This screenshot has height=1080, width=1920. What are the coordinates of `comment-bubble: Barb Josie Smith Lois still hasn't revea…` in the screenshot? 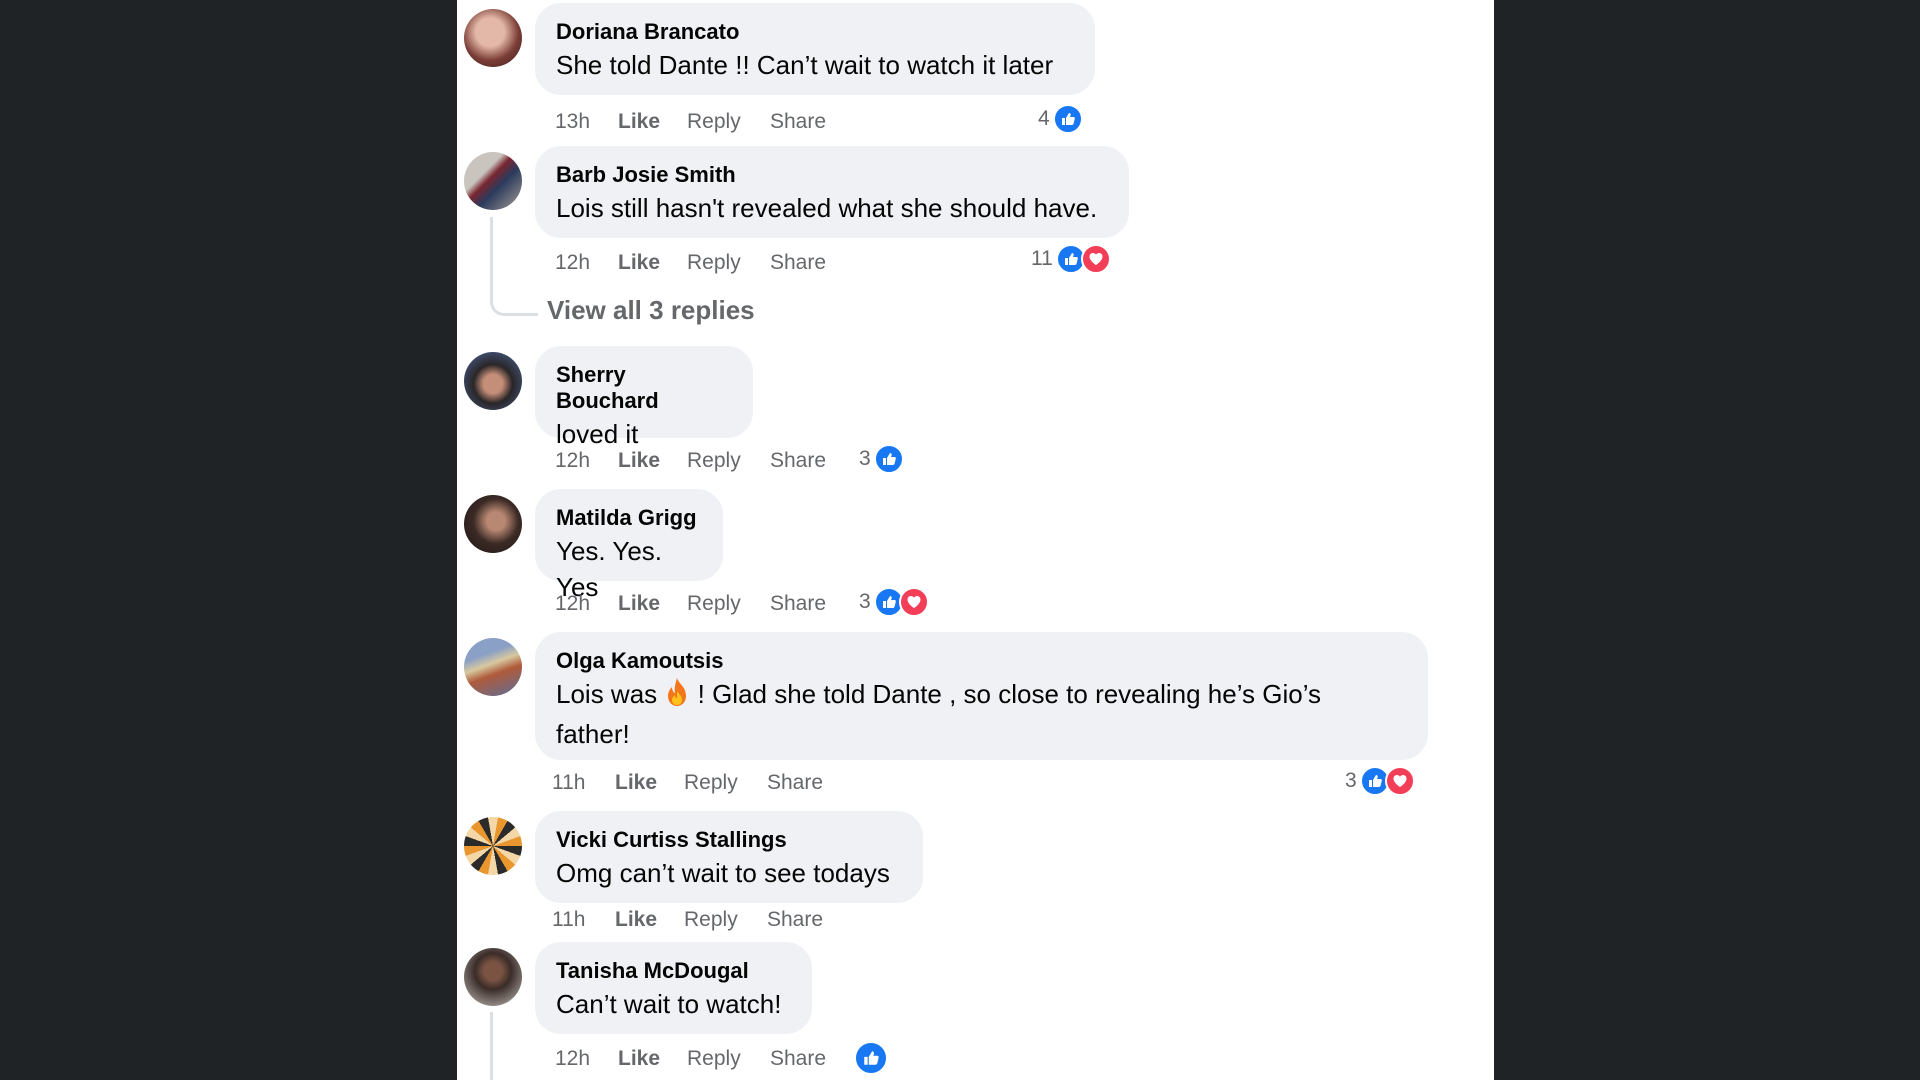 It's located at (832, 192).